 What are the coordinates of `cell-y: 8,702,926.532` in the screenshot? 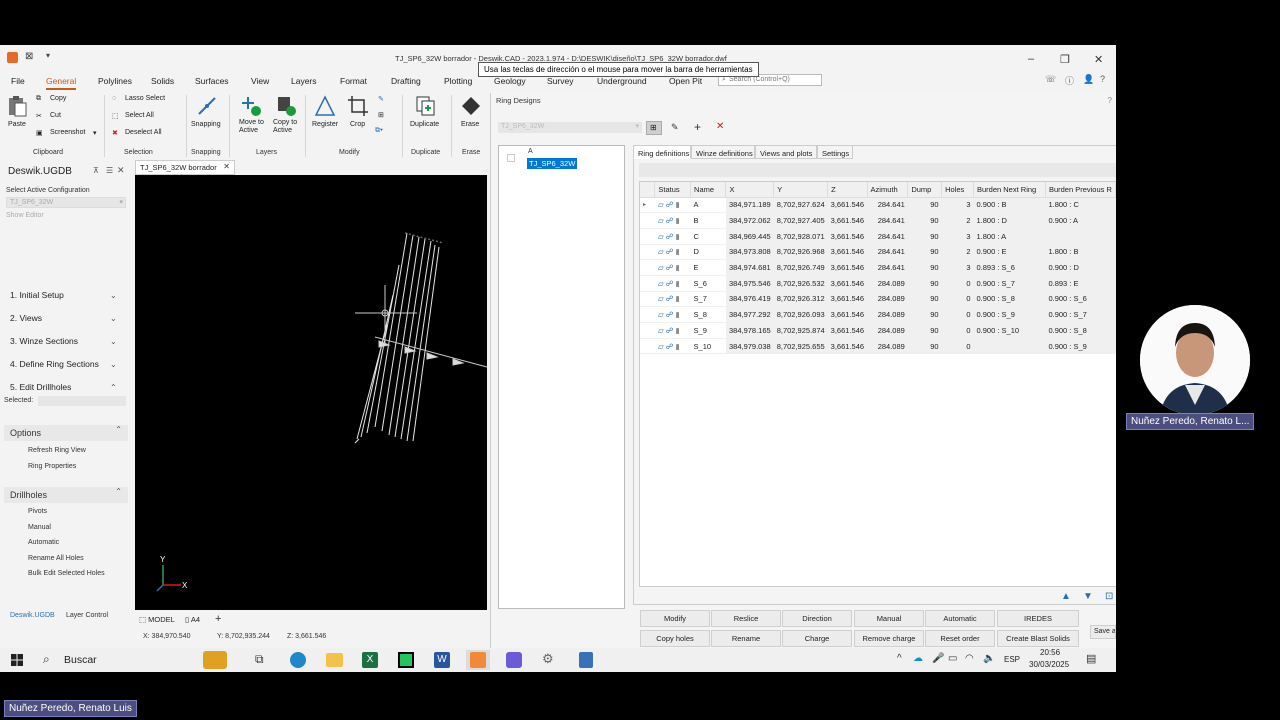 It's located at (800, 283).